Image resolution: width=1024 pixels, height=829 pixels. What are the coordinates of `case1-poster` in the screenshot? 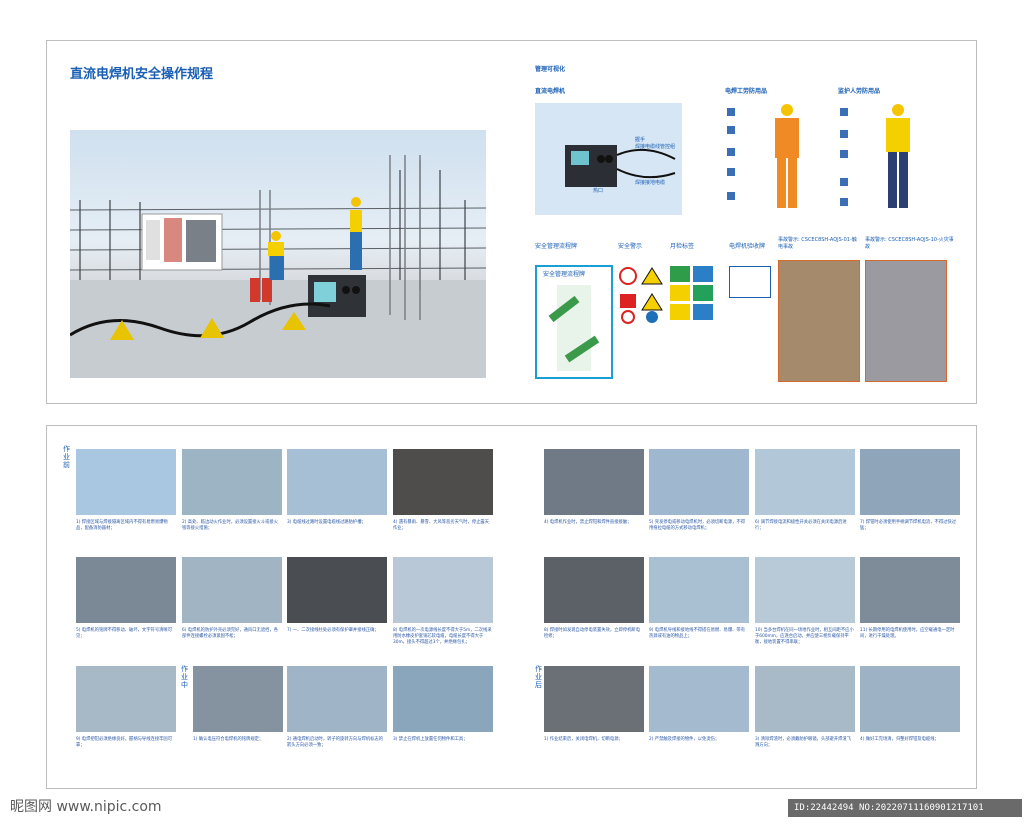 It's located at (819, 321).